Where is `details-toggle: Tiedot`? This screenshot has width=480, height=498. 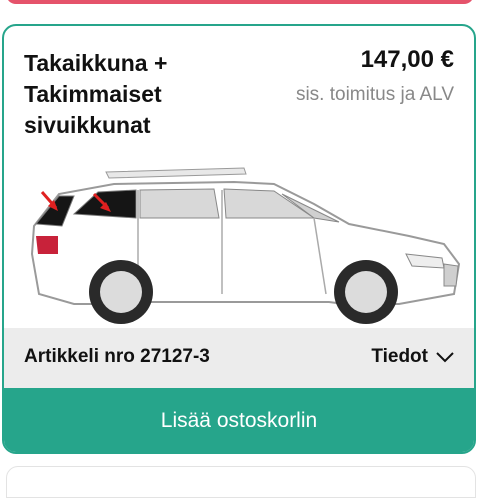
details-toggle: Tiedot is located at coordinates (412, 357).